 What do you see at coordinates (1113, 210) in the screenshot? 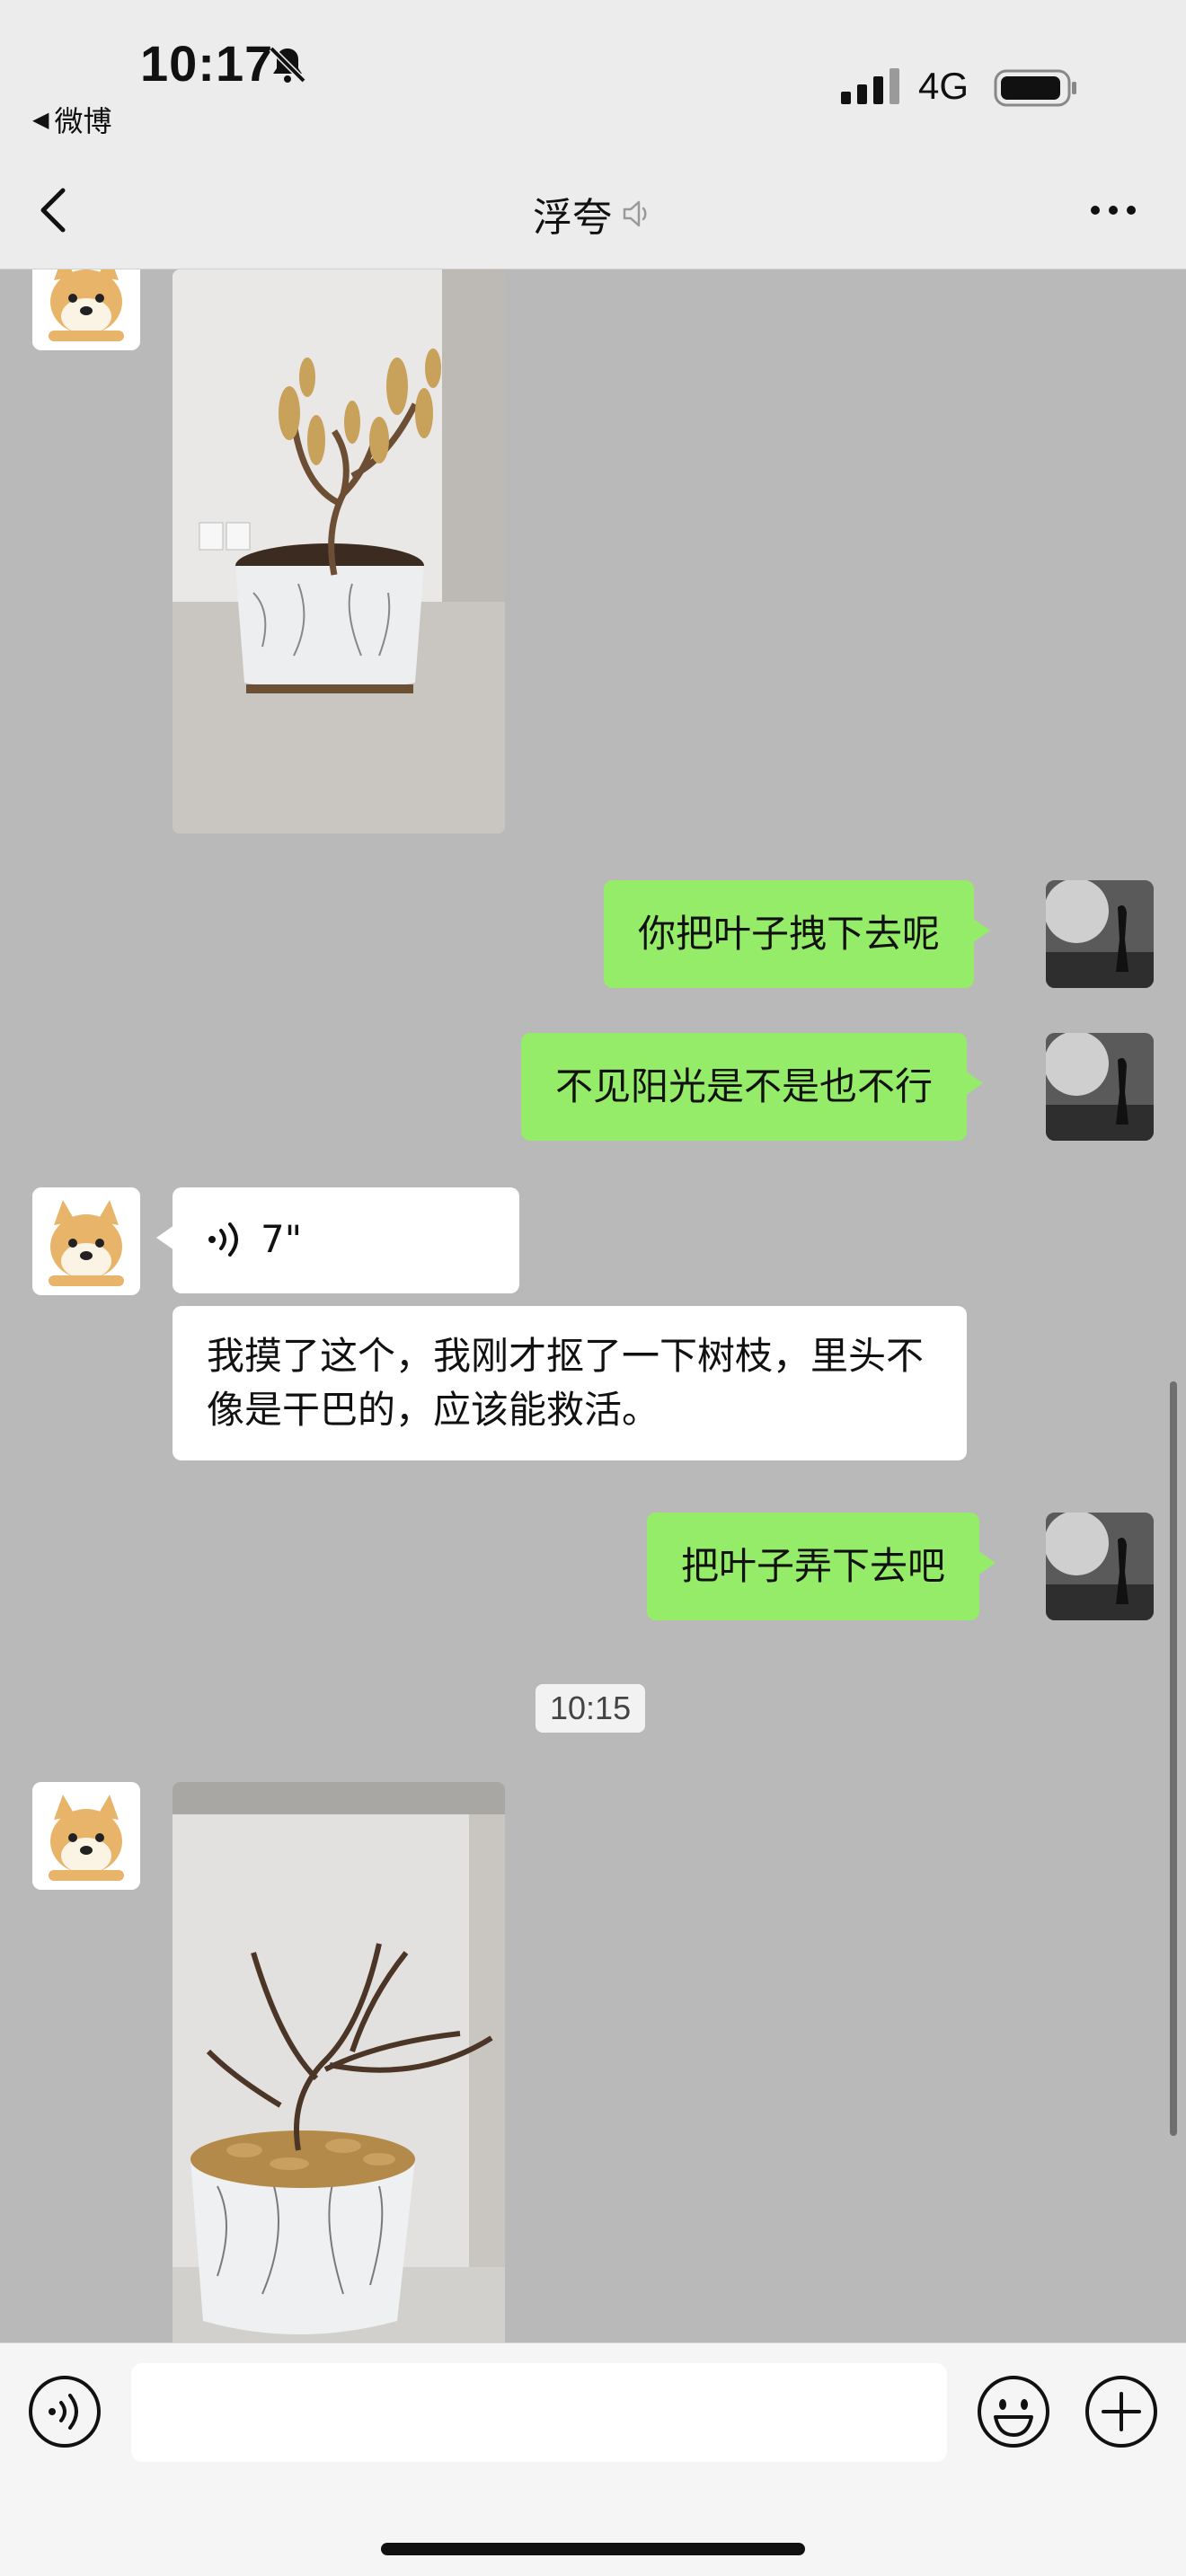
I see `more-icon` at bounding box center [1113, 210].